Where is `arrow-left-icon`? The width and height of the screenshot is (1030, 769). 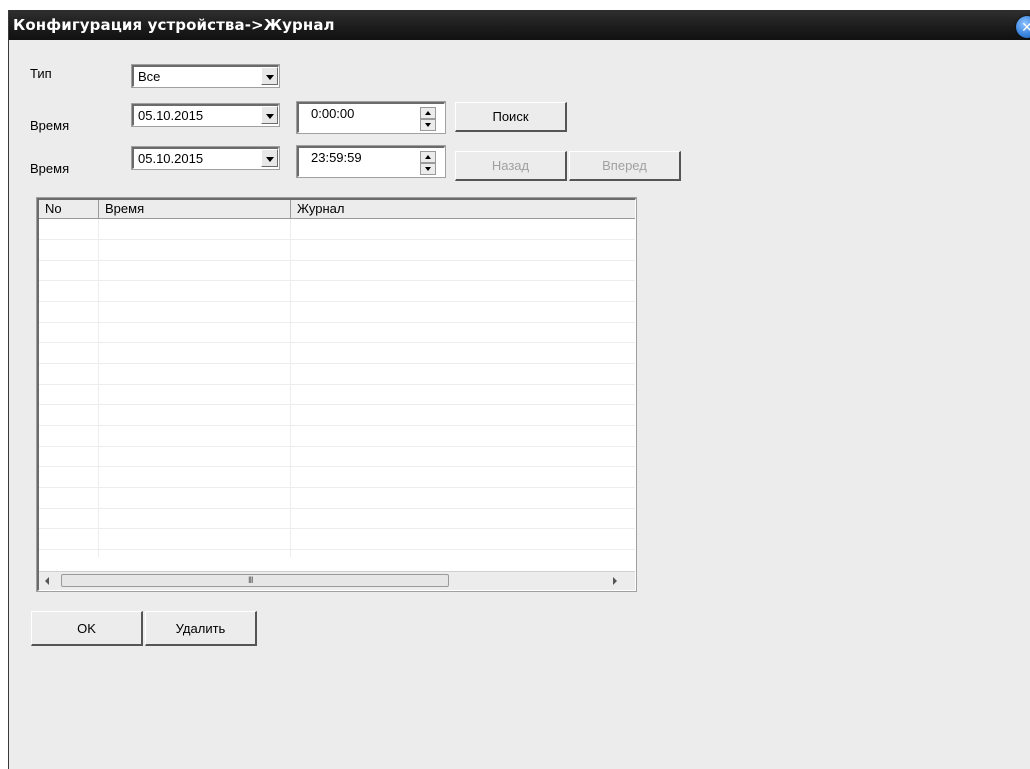 arrow-left-icon is located at coordinates (47, 581).